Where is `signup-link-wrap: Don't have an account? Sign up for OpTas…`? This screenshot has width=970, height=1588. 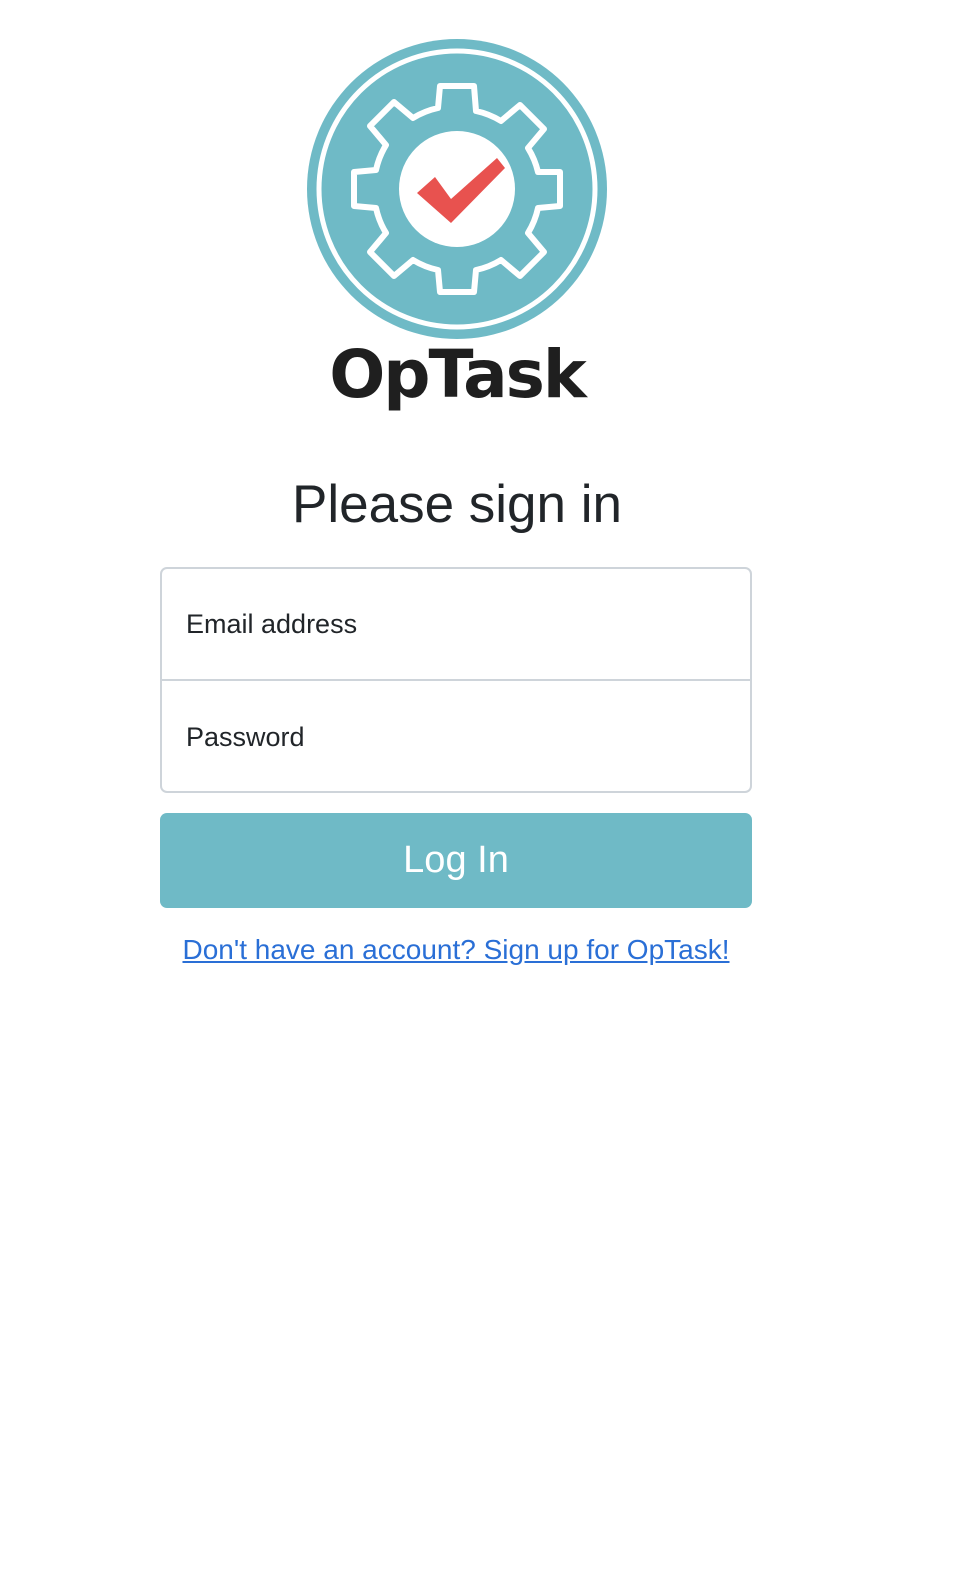 signup-link-wrap: Don't have an account? Sign up for OpTas… is located at coordinates (456, 950).